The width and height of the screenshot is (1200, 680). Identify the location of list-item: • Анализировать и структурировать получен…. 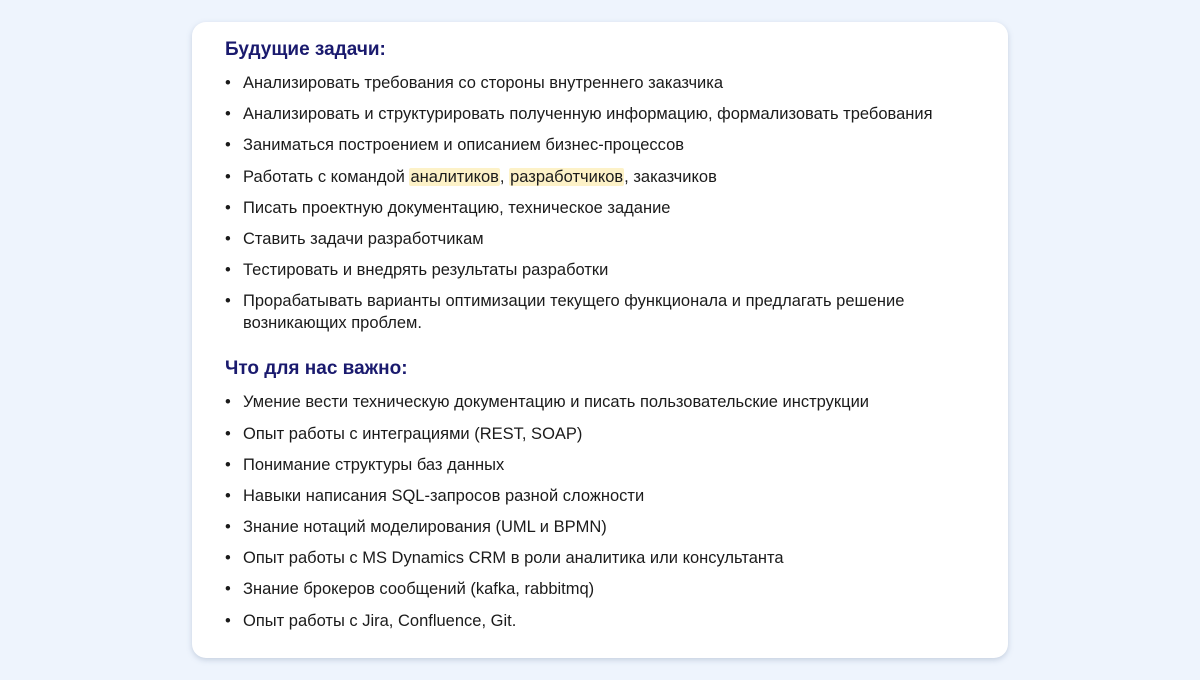
(596, 114).